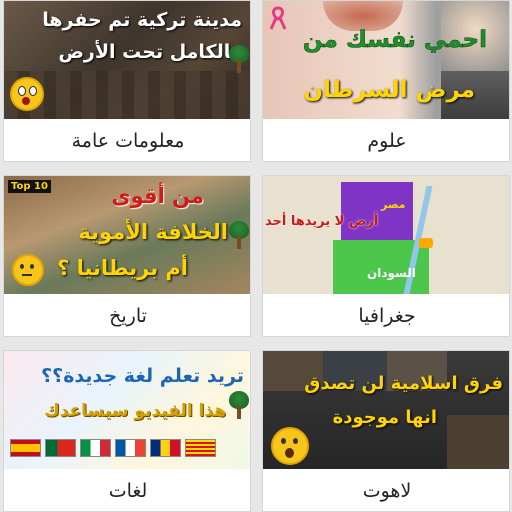 The width and height of the screenshot is (512, 512). What do you see at coordinates (386, 60) in the screenshot?
I see `science-thumbnail: احمي نفسك من مرض السرطان` at bounding box center [386, 60].